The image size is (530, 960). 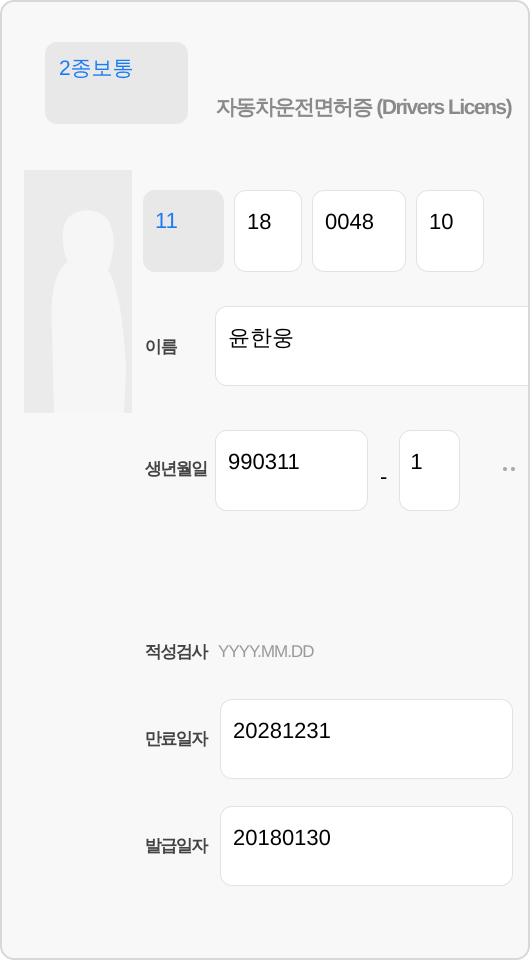 What do you see at coordinates (450, 231) in the screenshot?
I see `input-field: 10` at bounding box center [450, 231].